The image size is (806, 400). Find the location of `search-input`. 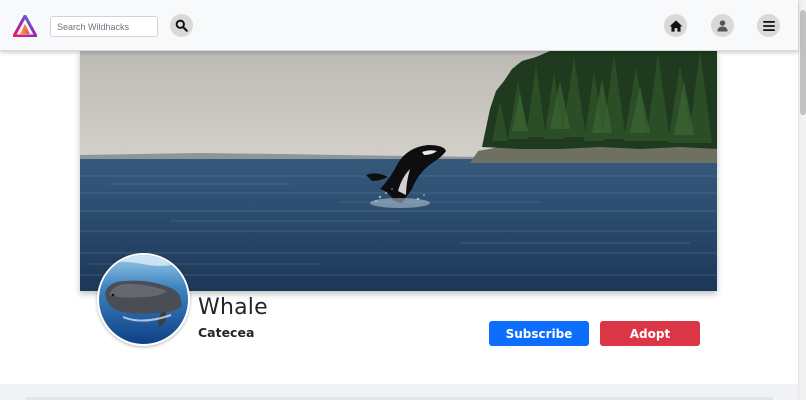

search-input is located at coordinates (104, 26).